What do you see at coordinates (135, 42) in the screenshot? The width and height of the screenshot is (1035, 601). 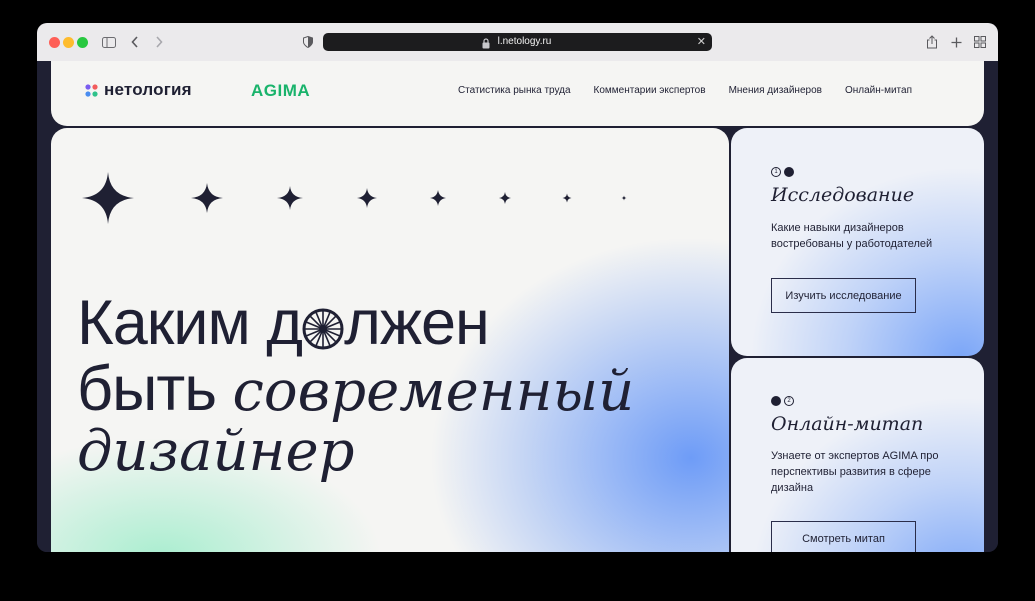 I see `back-icon` at bounding box center [135, 42].